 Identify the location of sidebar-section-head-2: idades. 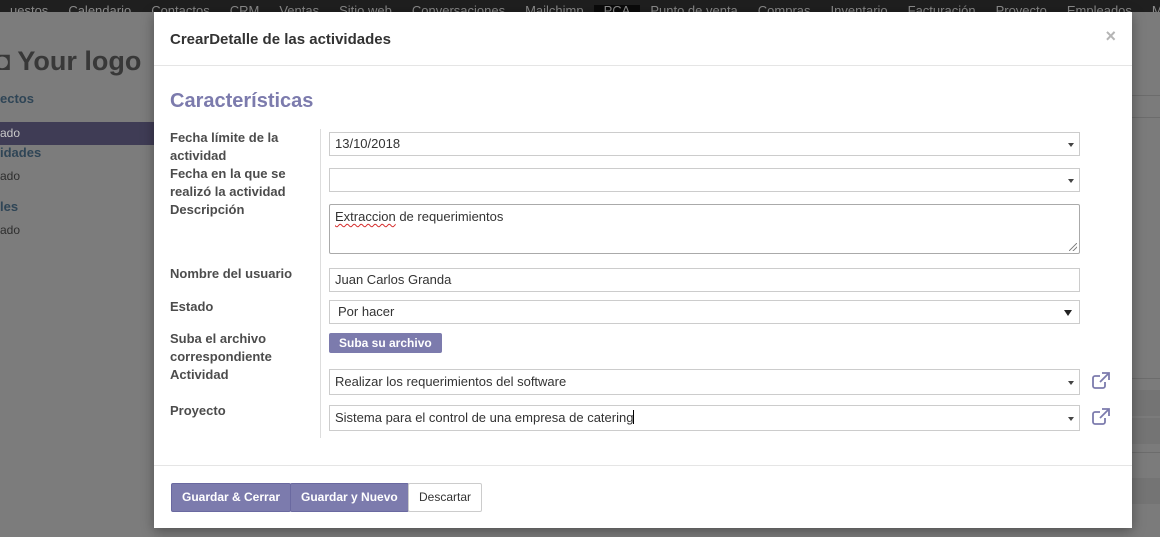
(20, 152).